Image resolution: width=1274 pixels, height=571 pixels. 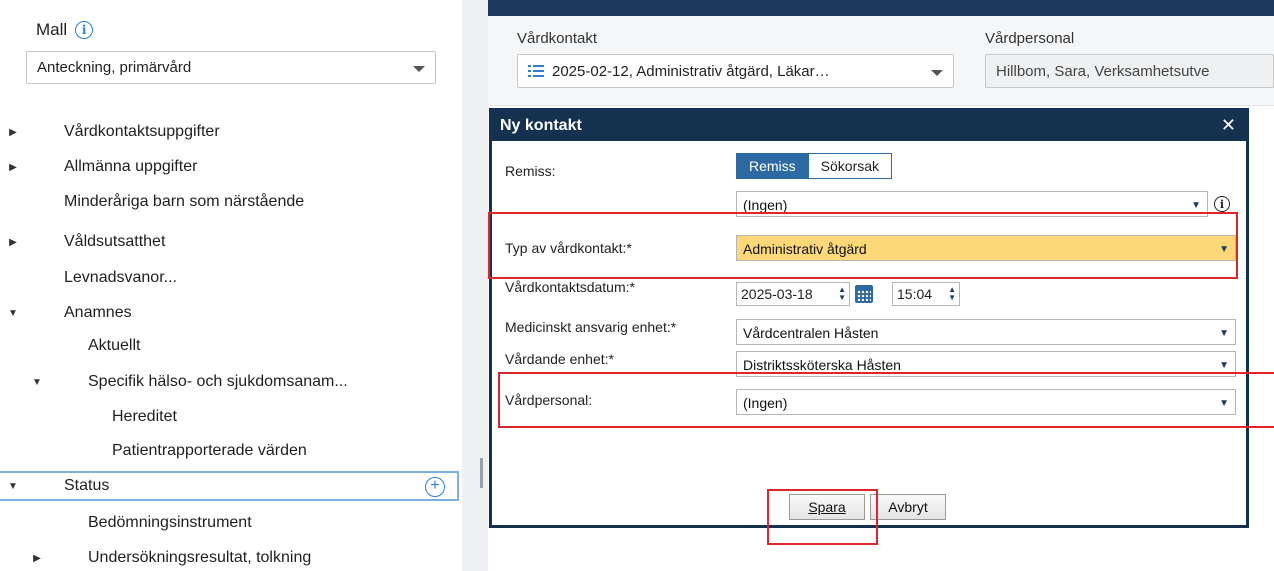 I want to click on remiss-segmented-control: Remiss Sökorsak, so click(x=814, y=166).